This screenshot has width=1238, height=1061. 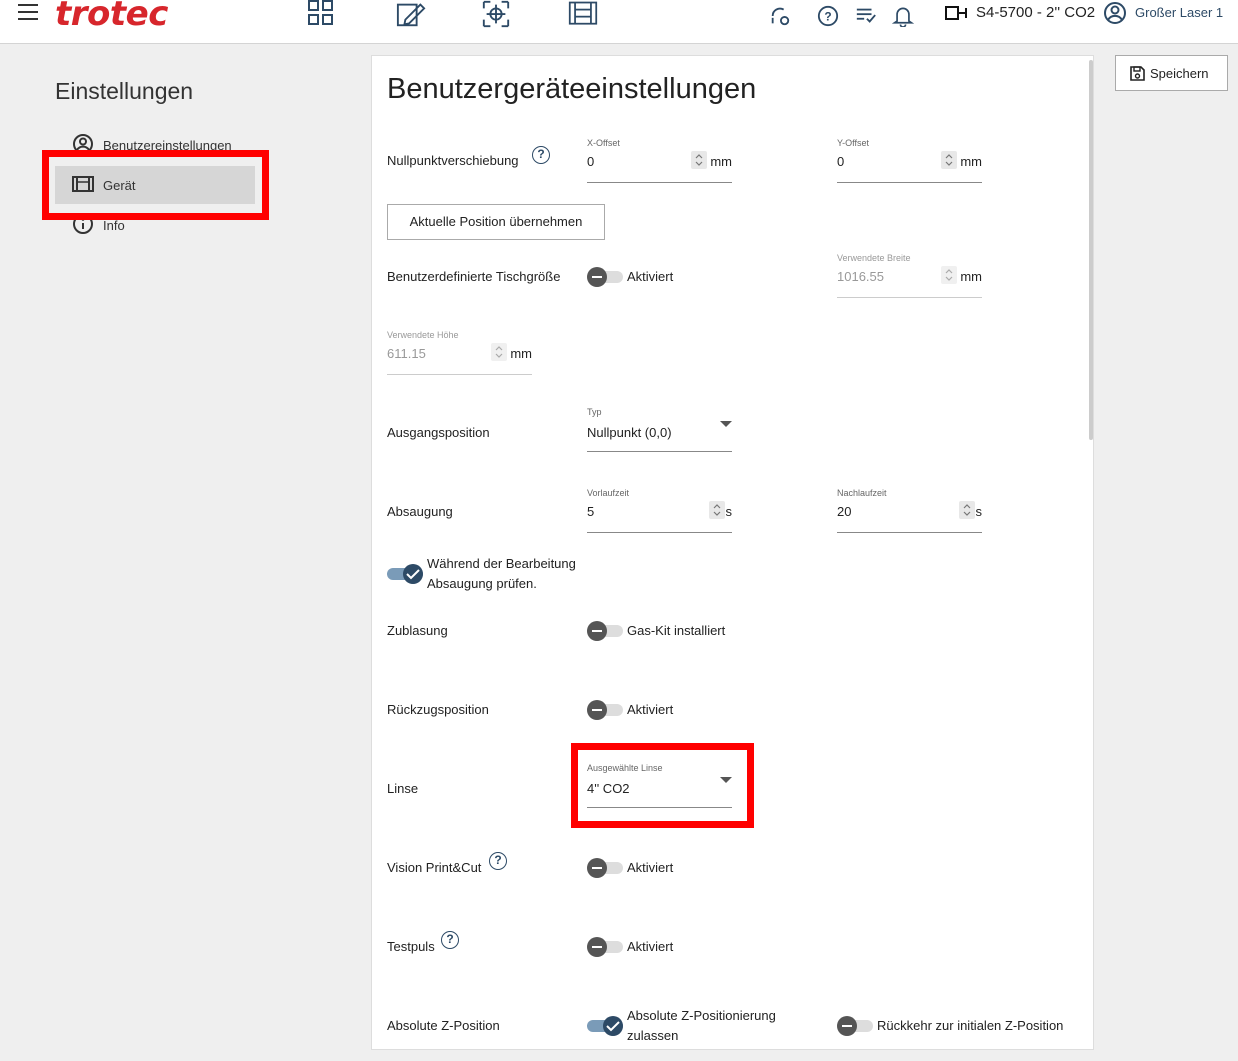 I want to click on x-offset-unit: mm, so click(x=721, y=161).